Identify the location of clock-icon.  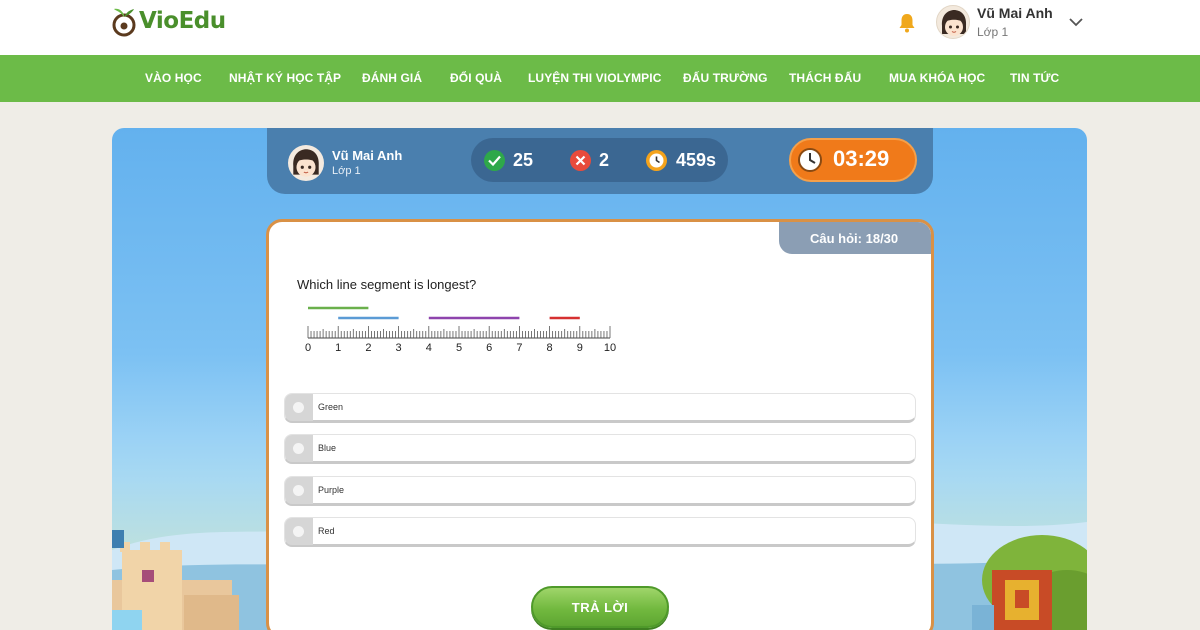
(656, 160).